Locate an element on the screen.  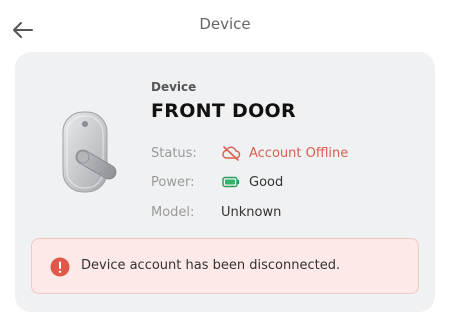
power-row: Power: Good is located at coordinates (217, 182).